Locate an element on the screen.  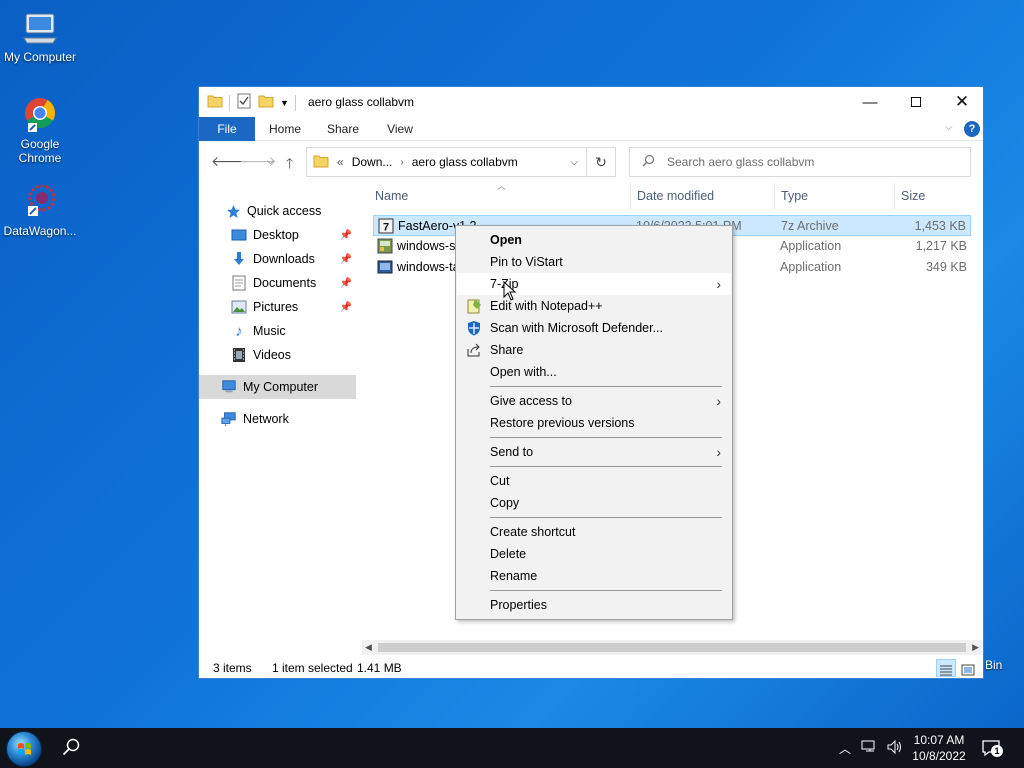
scroll-right-icon: ▶ is located at coordinates (975, 647).